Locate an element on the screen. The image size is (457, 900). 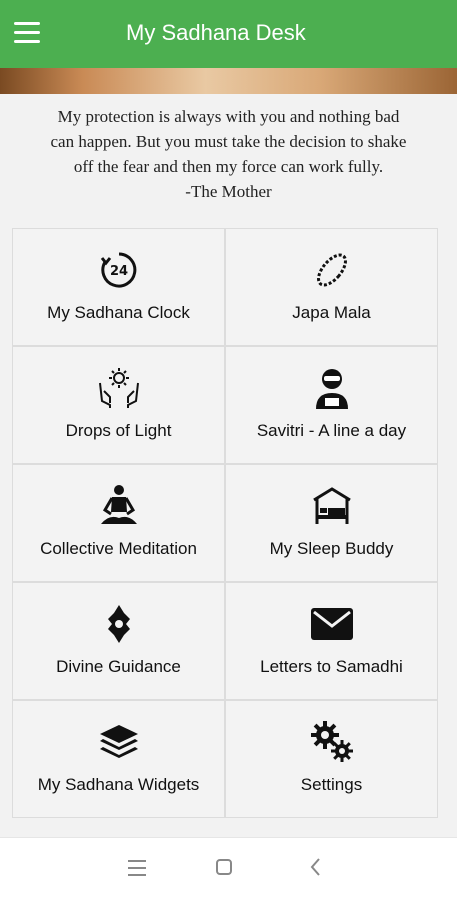
mala-beads-icon is located at coordinates (332, 270).